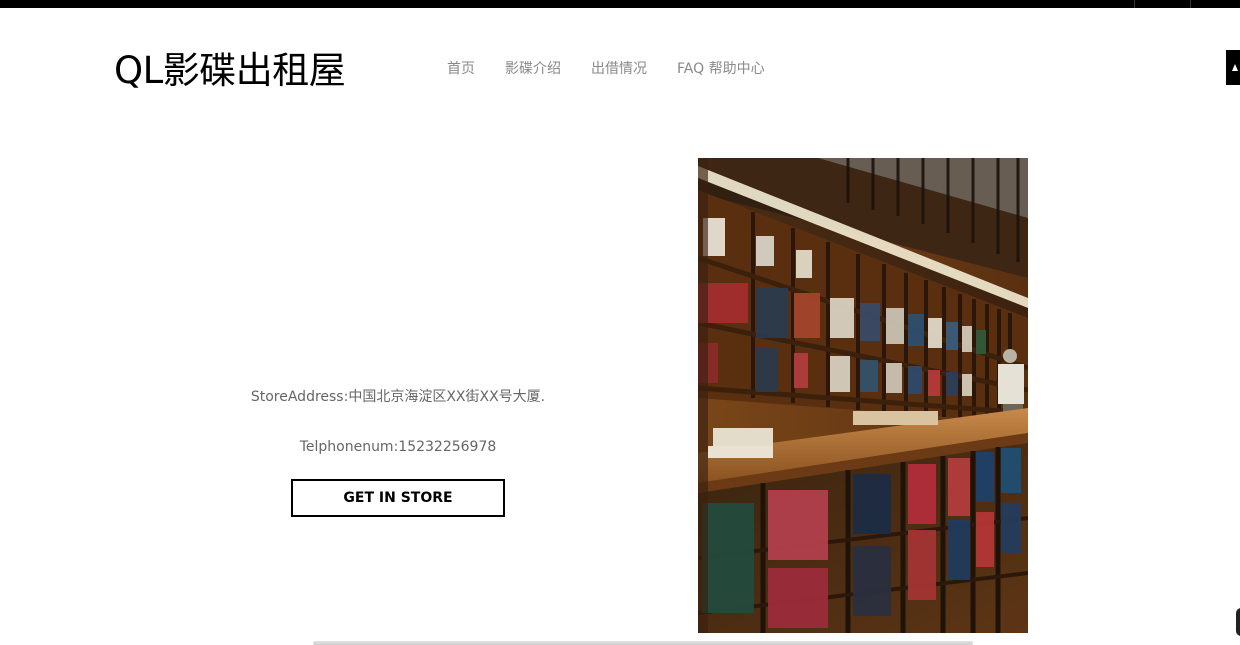 Image resolution: width=1240 pixels, height=645 pixels. I want to click on site-logo: QL影碟出租屋, so click(230, 67).